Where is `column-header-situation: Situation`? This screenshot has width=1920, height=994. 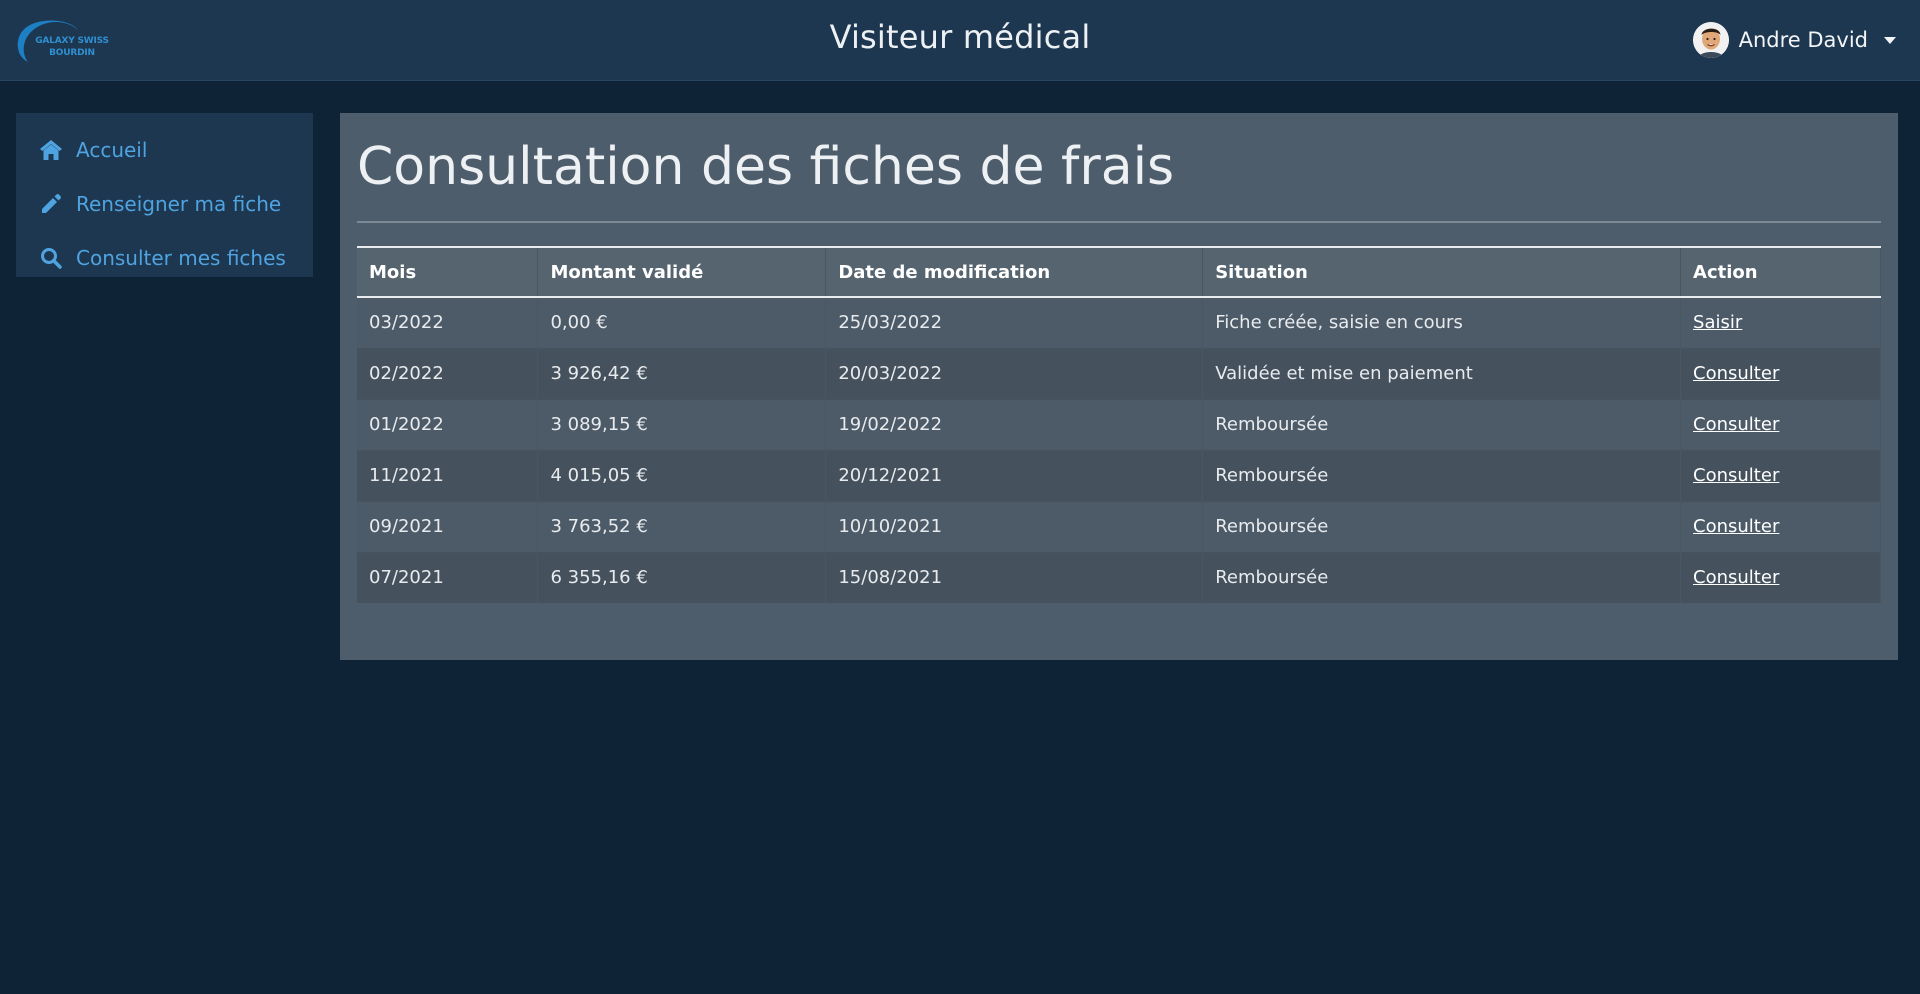 column-header-situation: Situation is located at coordinates (1442, 272).